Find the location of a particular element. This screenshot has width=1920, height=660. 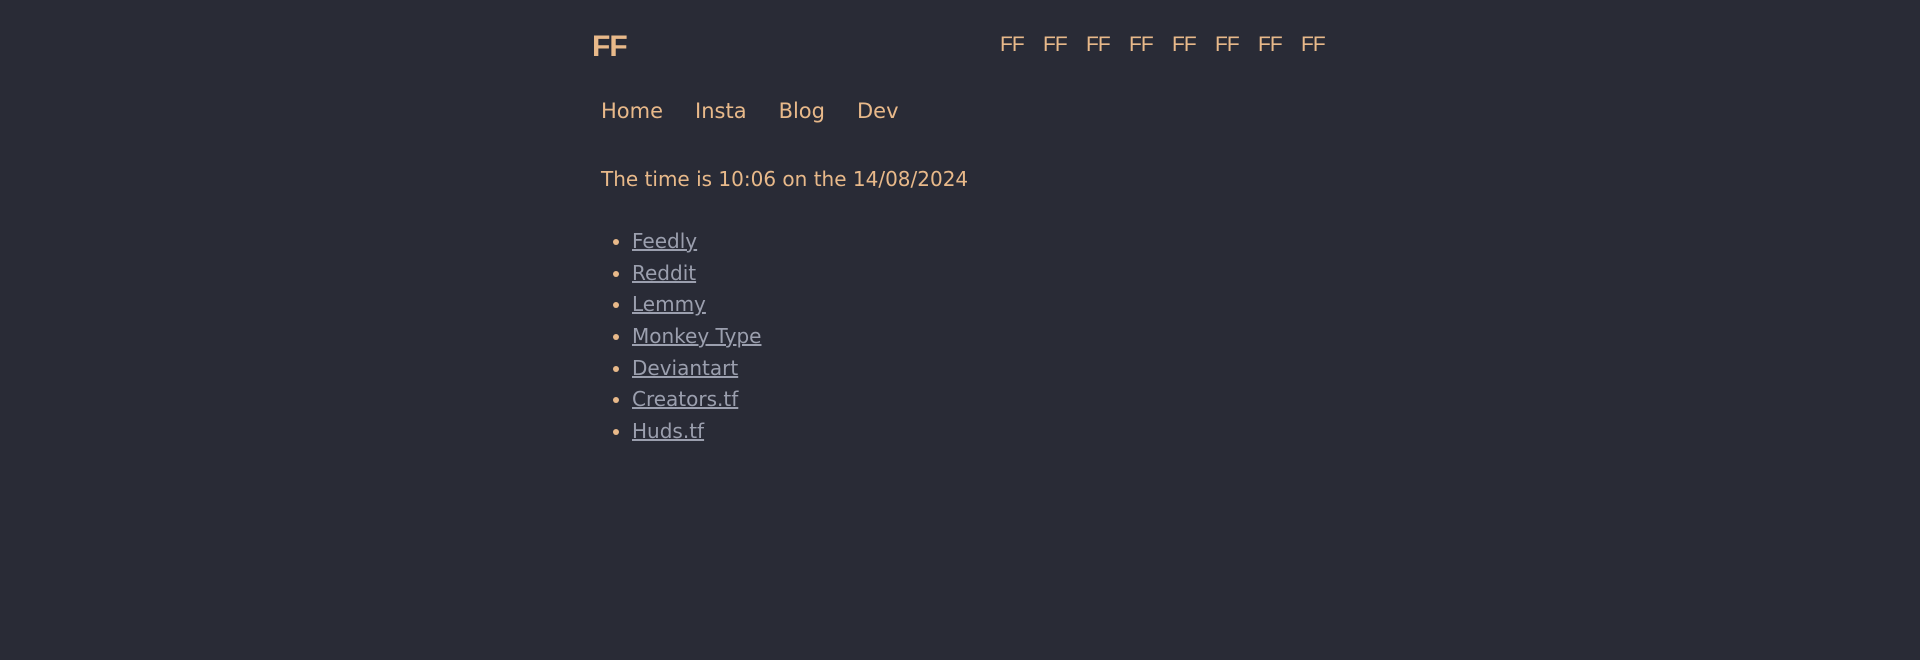

nav-insta: Insta is located at coordinates (721, 111).